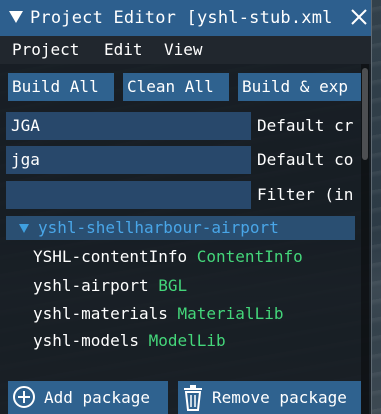 The image size is (381, 414). I want to click on remove-package-label: Remove package, so click(279, 397).